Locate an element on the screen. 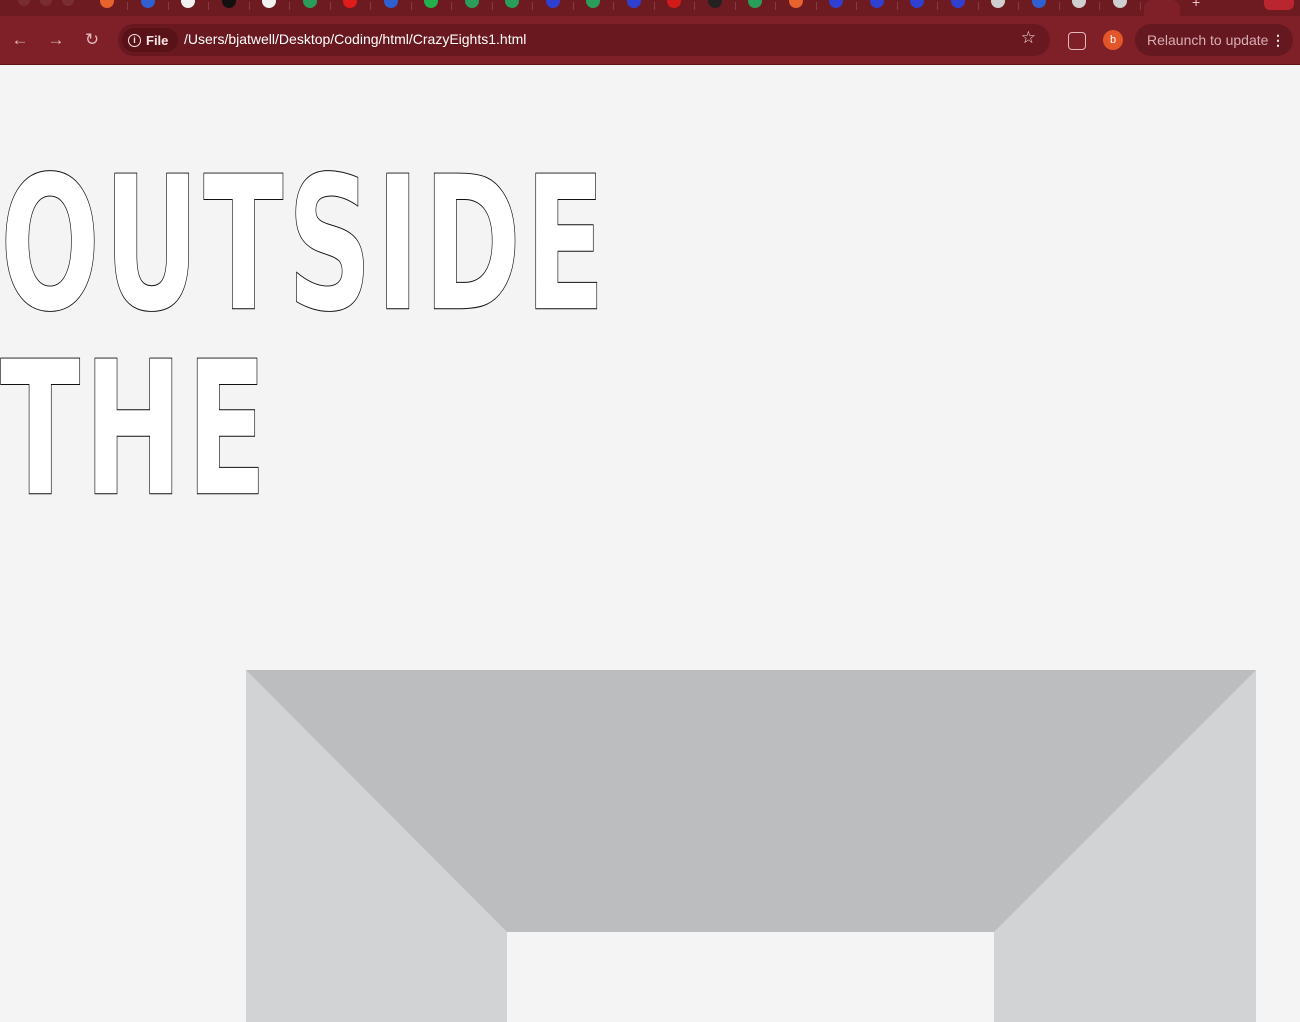 Image resolution: width=1300 pixels, height=1022 pixels. close-window-button is located at coordinates (24, 3).